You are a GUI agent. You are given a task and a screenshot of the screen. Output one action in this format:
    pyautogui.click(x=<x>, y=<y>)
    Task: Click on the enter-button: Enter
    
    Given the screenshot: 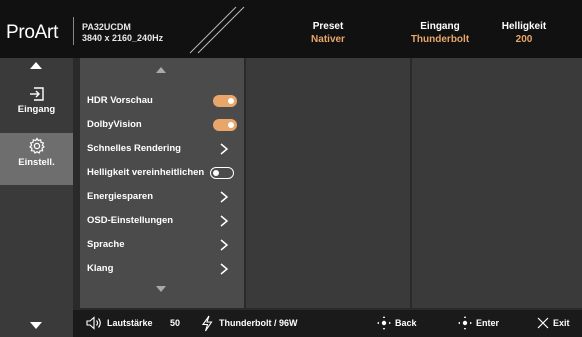 What is the action you would take?
    pyautogui.click(x=487, y=323)
    